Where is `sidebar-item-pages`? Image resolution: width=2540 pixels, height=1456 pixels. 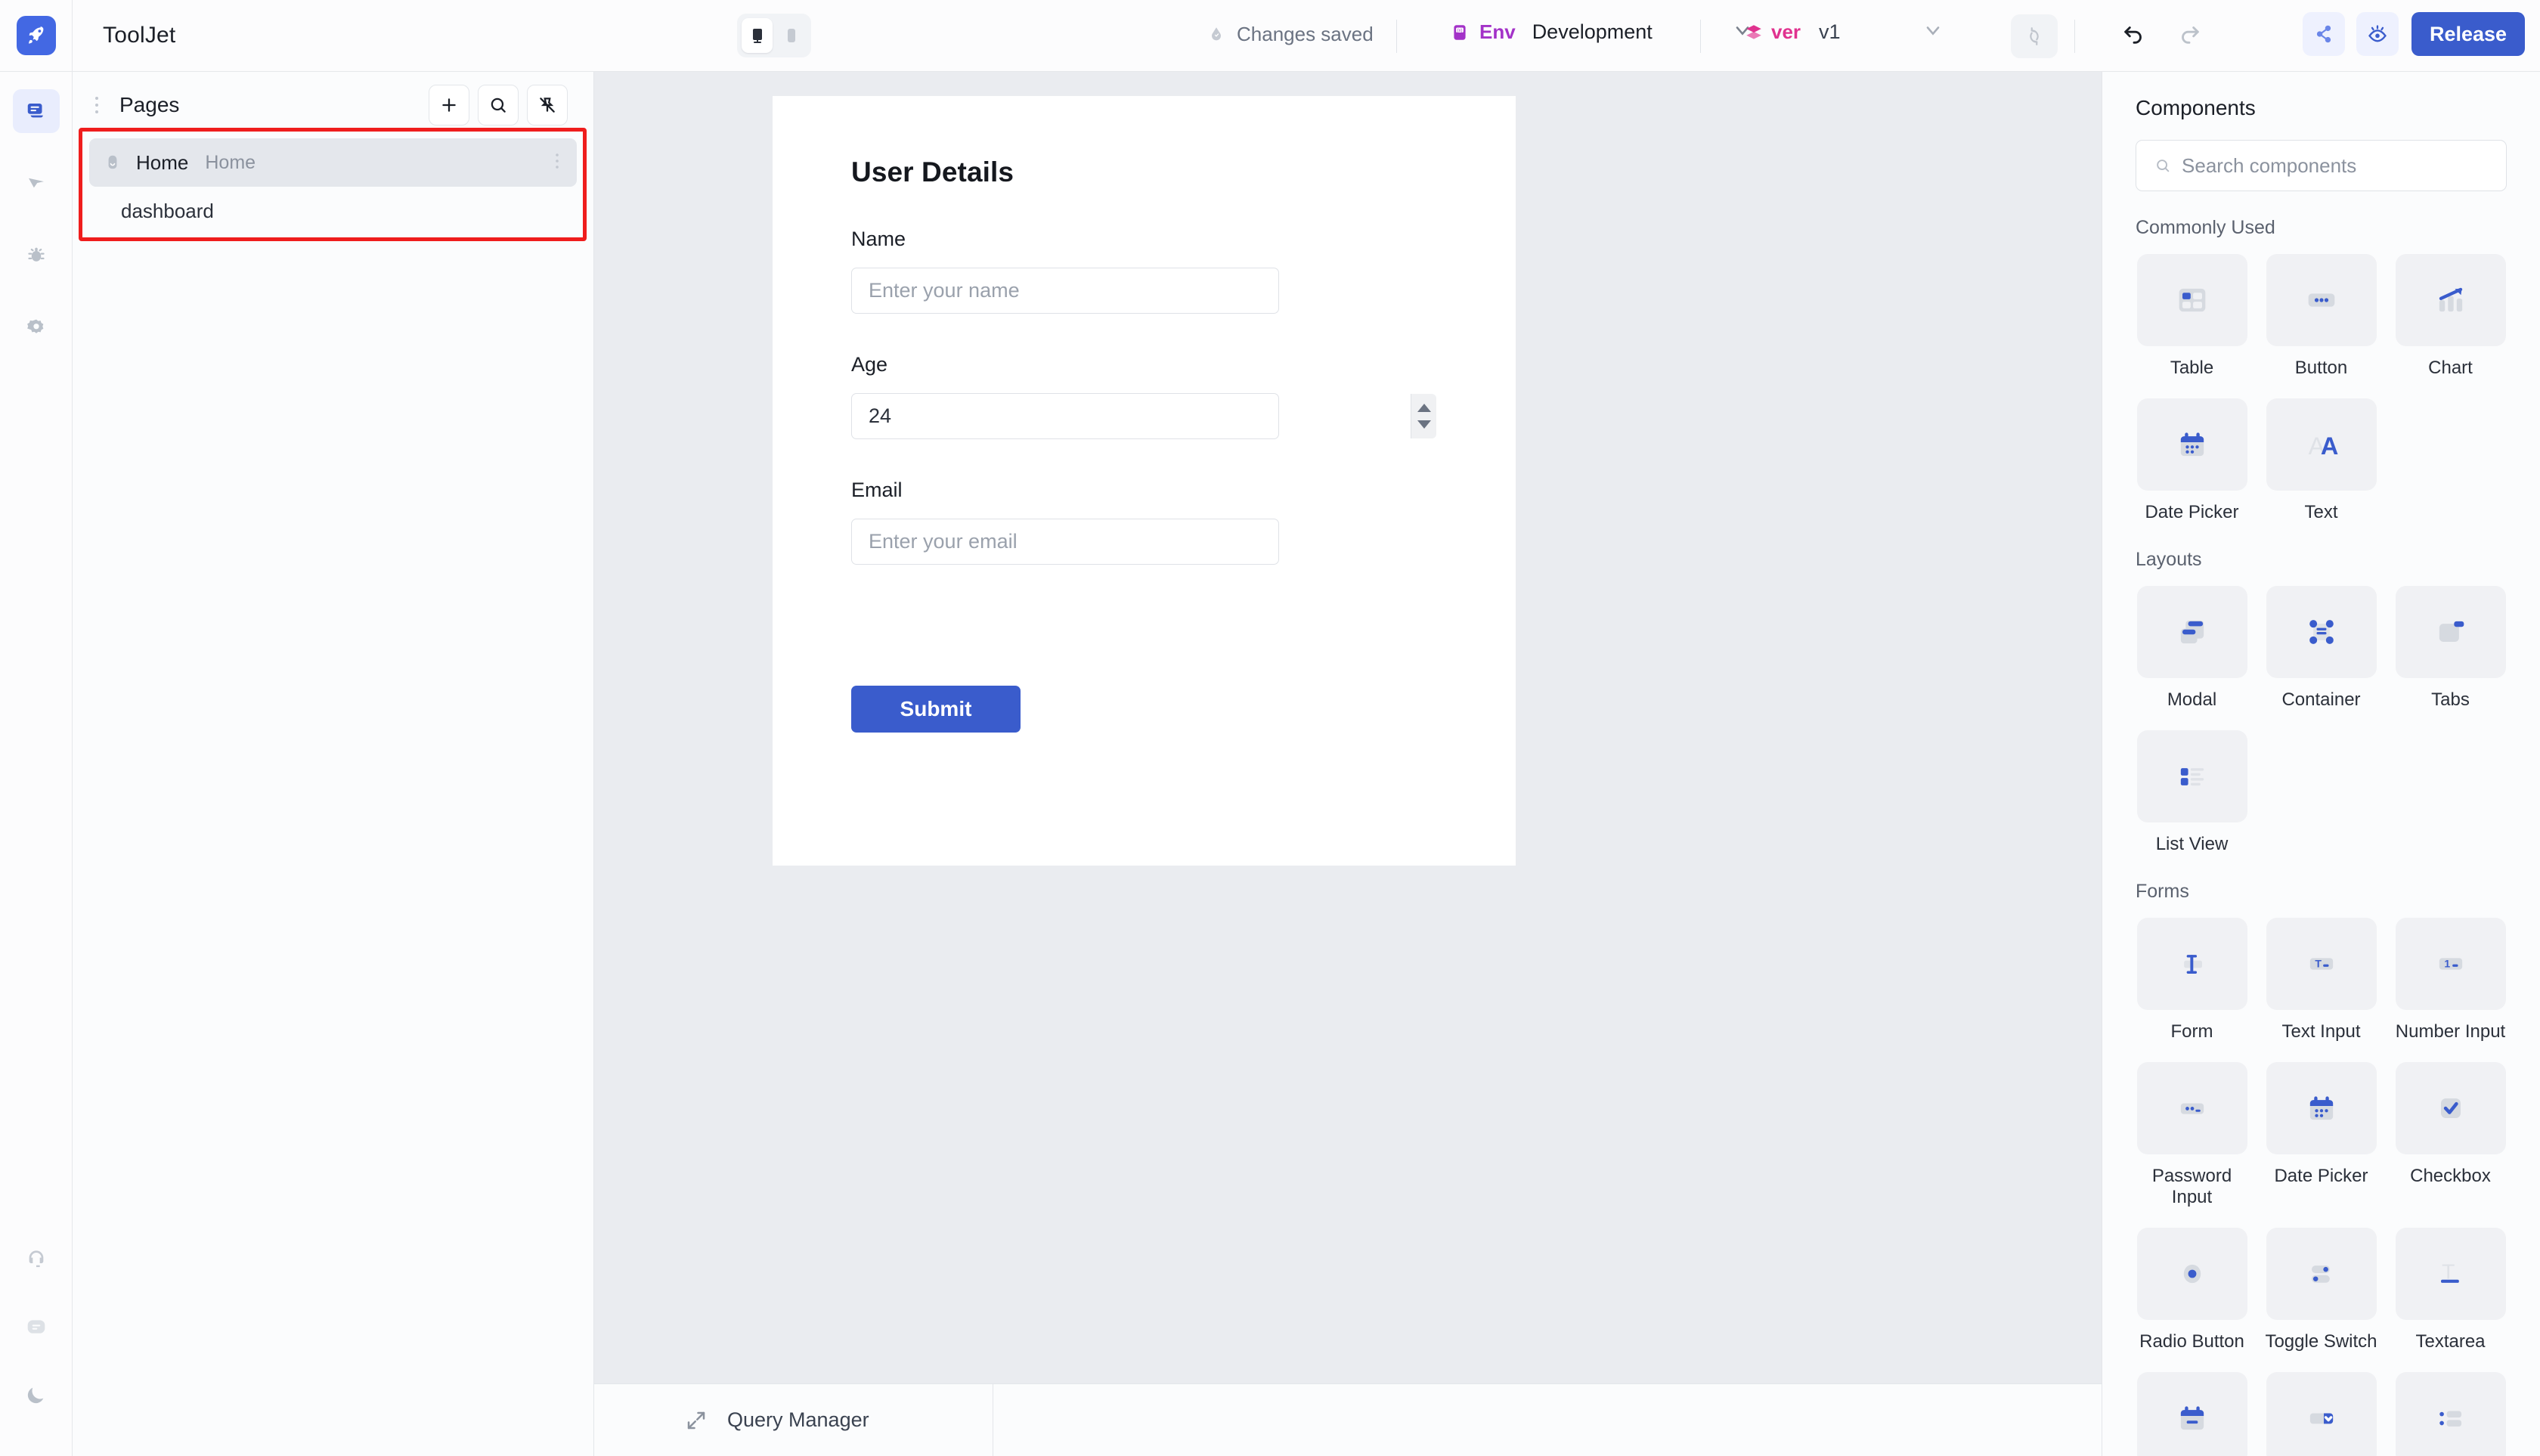
sidebar-item-pages is located at coordinates (36, 111).